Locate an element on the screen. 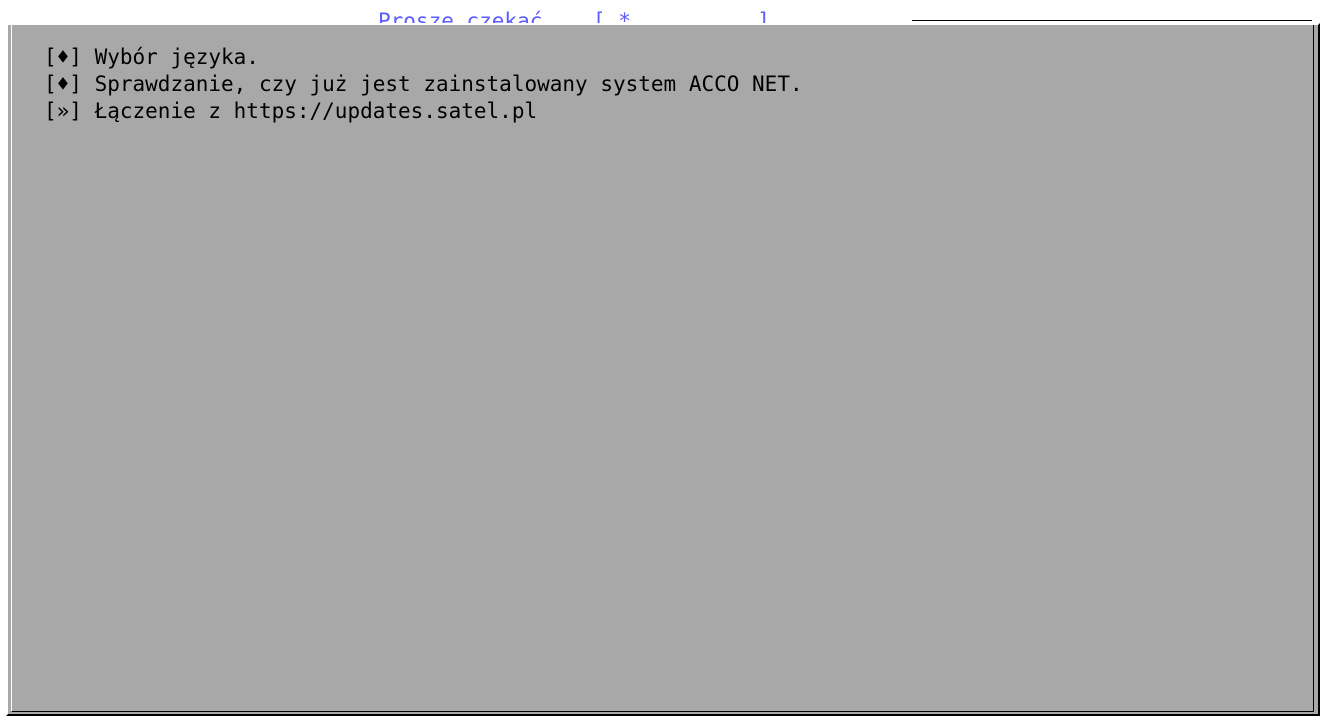  title-border-left is located at coordinates (191, 20).